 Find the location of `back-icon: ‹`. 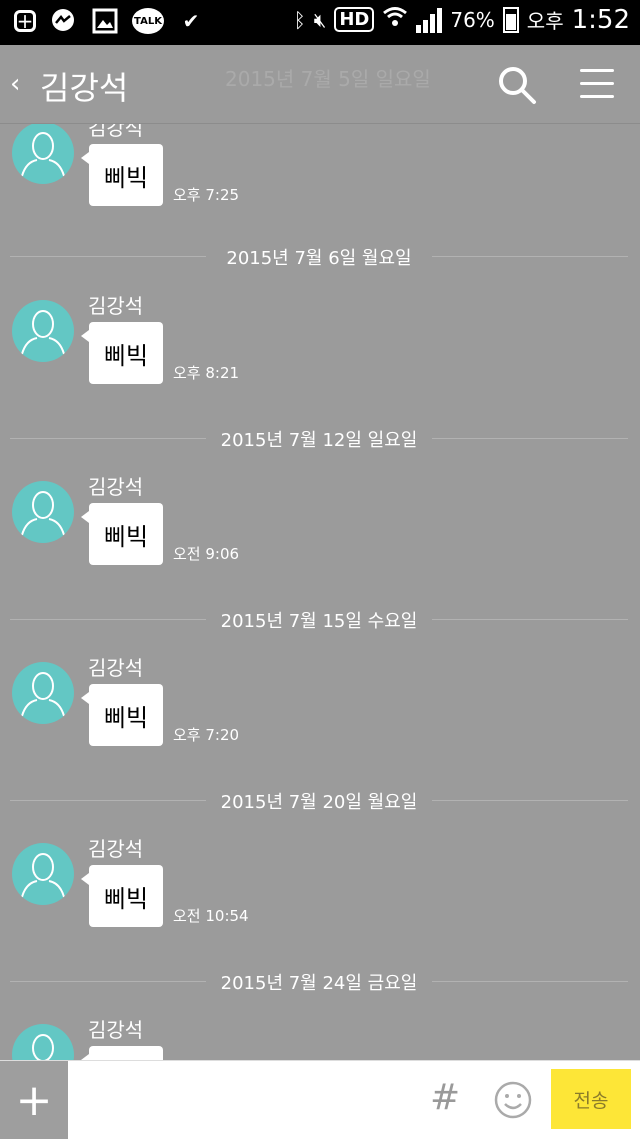

back-icon: ‹ is located at coordinates (15, 84).